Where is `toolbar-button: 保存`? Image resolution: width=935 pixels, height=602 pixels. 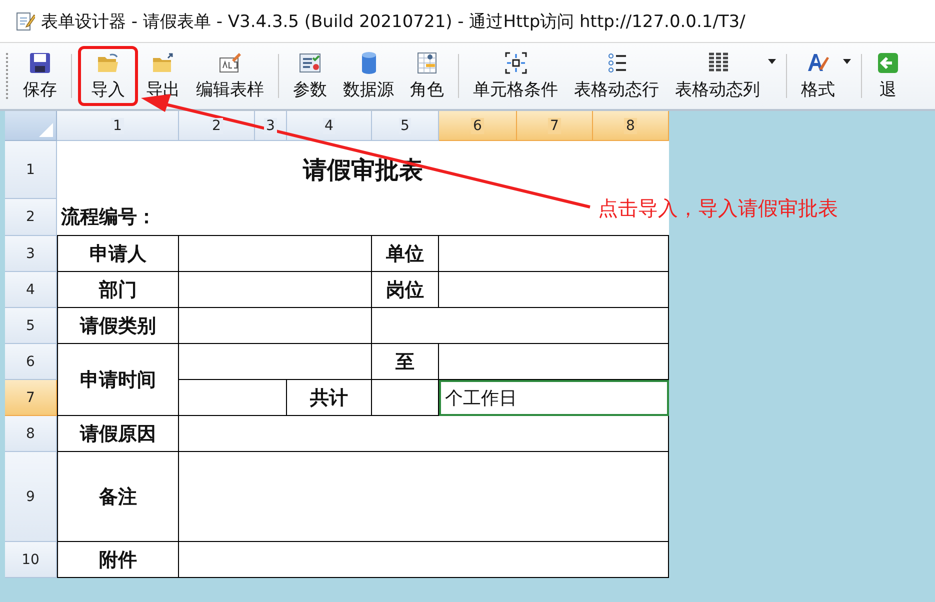 toolbar-button: 保存 is located at coordinates (40, 76).